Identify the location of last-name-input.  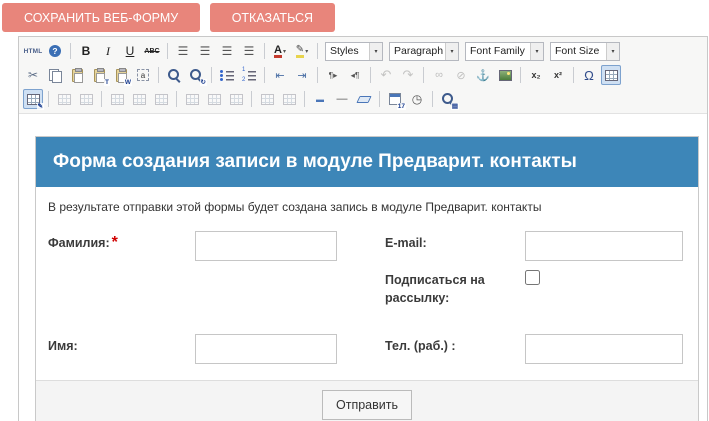
(266, 246).